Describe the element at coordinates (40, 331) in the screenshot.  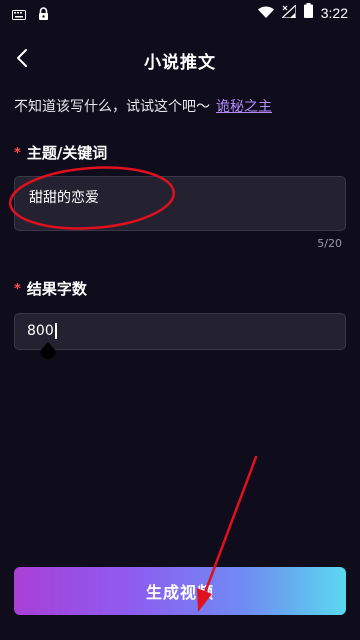
I see `word-count-input-value: 800` at that location.